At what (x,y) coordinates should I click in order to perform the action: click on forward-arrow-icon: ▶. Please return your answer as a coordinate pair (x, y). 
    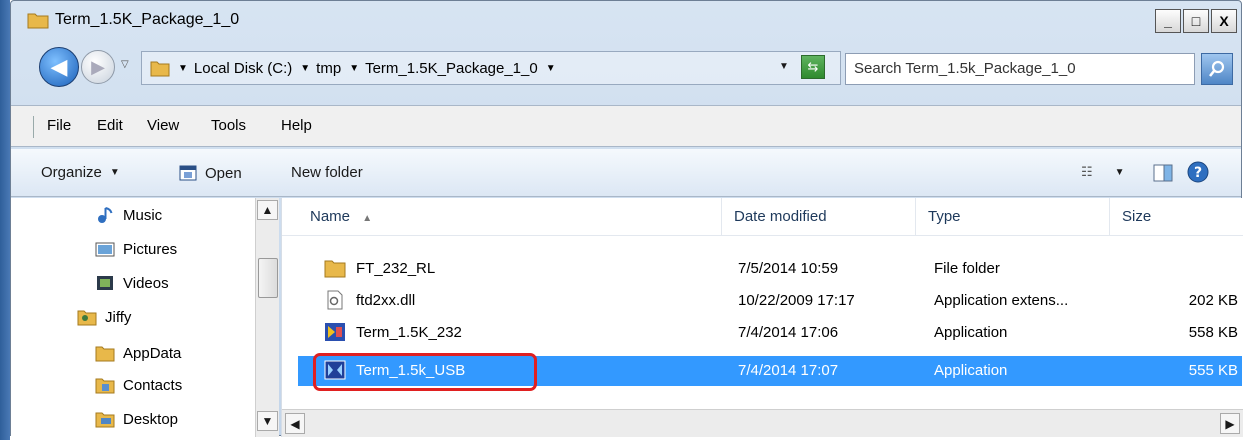
    Looking at the image, I should click on (98, 66).